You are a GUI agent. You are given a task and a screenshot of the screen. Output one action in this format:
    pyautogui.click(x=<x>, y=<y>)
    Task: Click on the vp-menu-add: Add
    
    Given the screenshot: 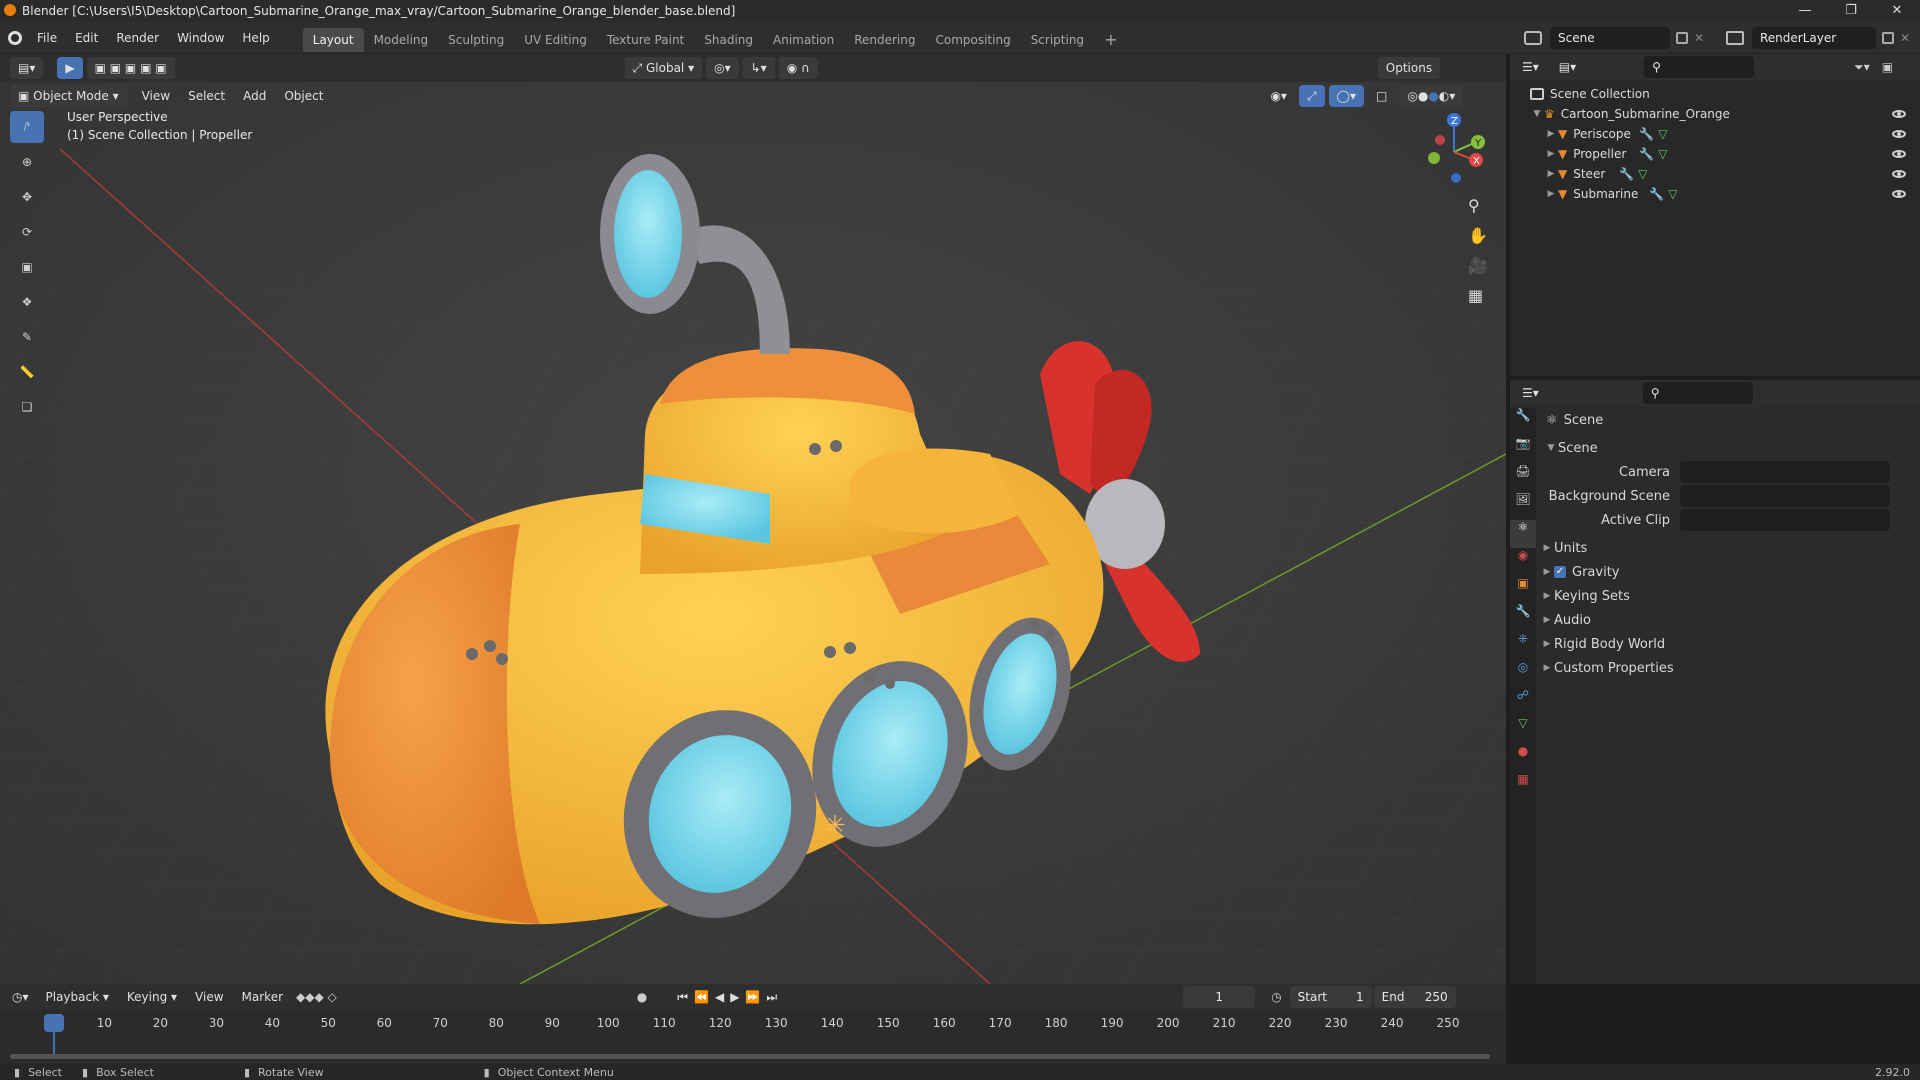 What is the action you would take?
    pyautogui.click(x=254, y=96)
    